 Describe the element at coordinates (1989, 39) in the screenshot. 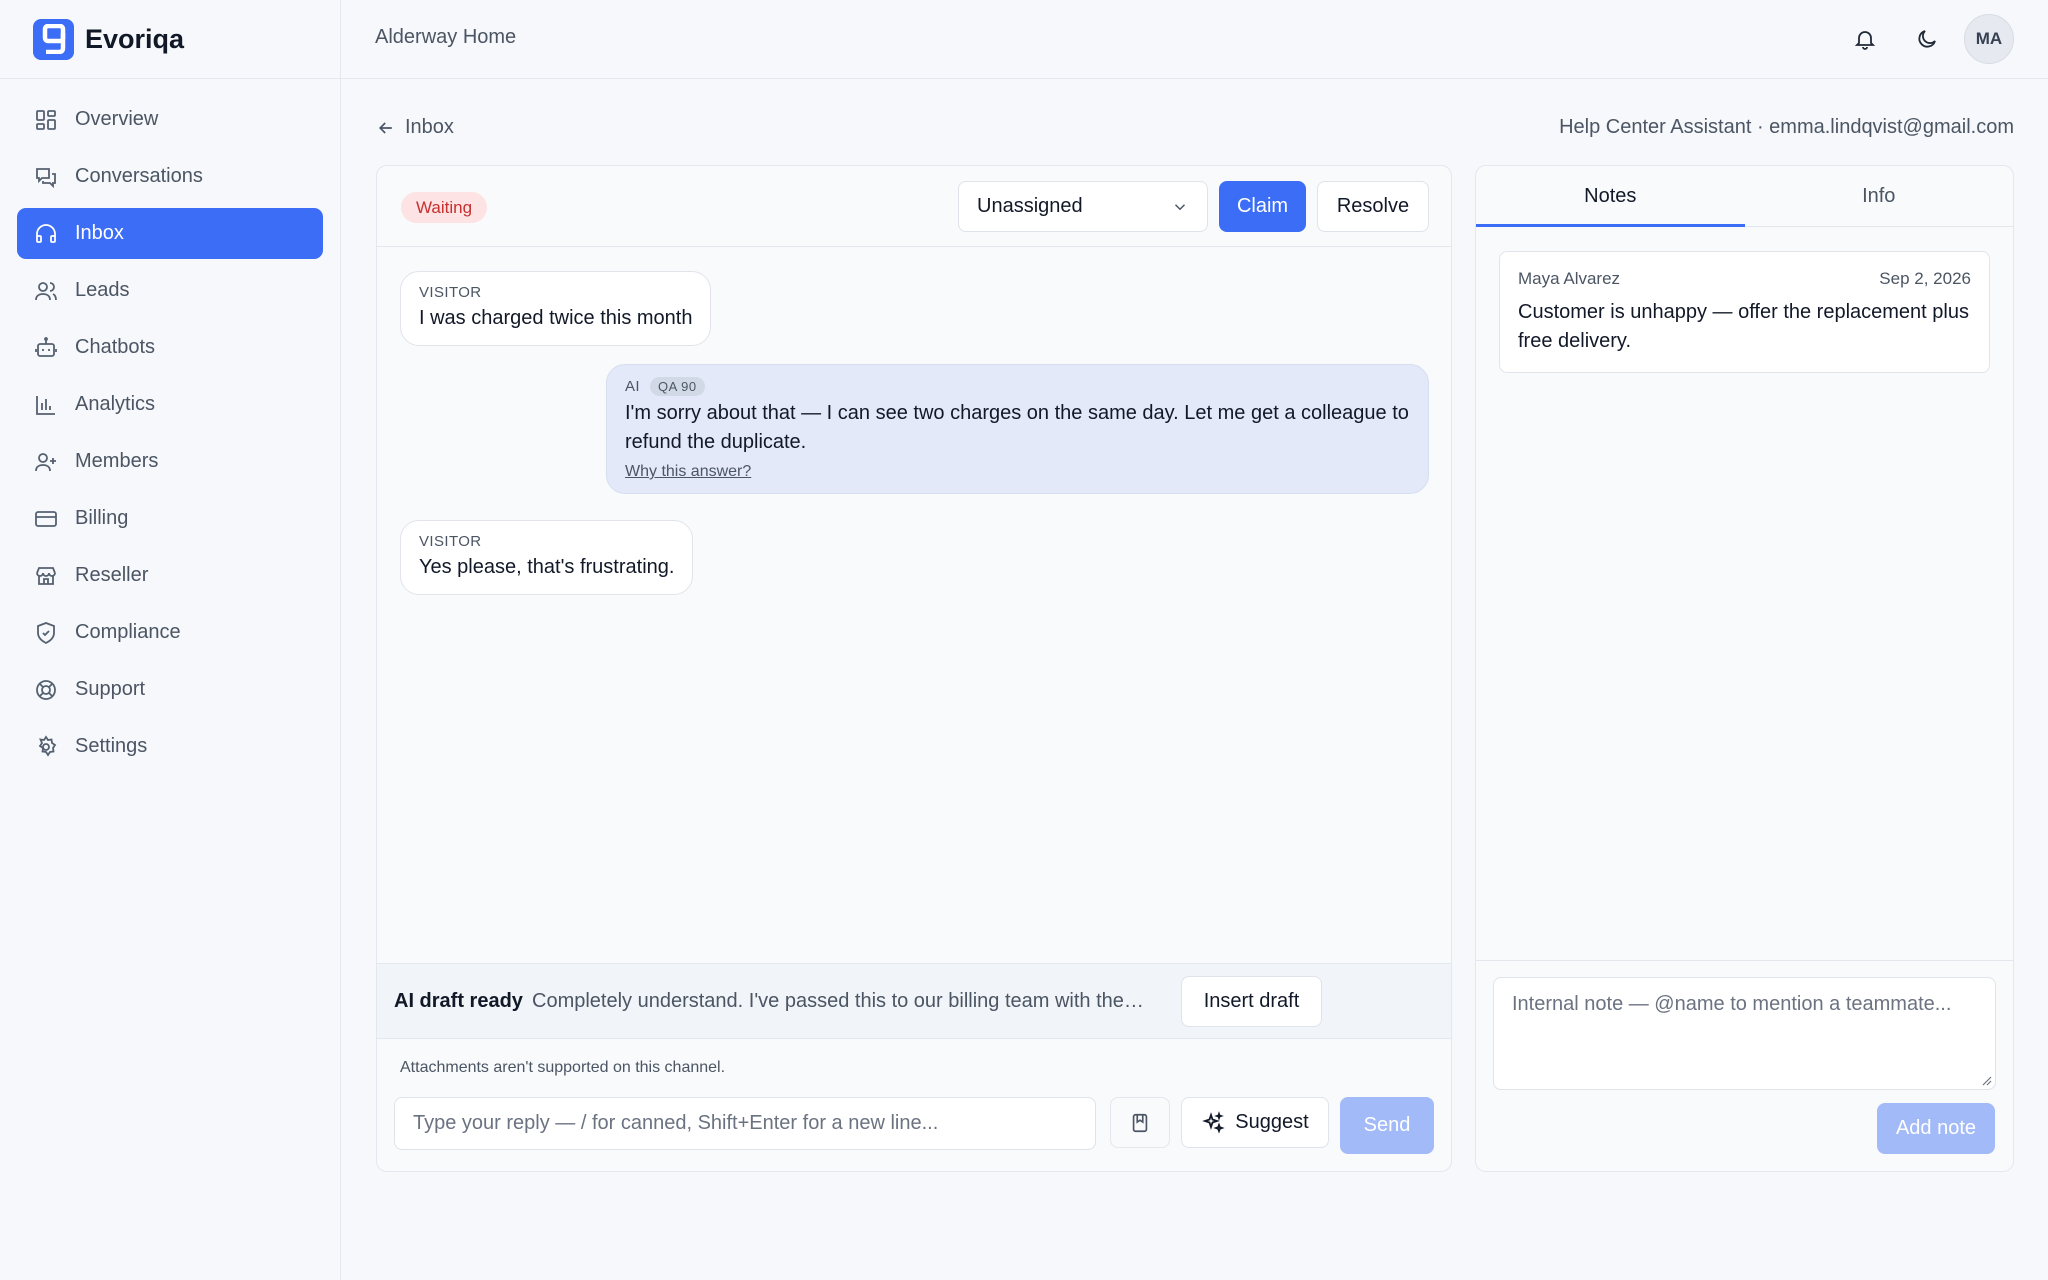

I see `avatar: MA` at that location.